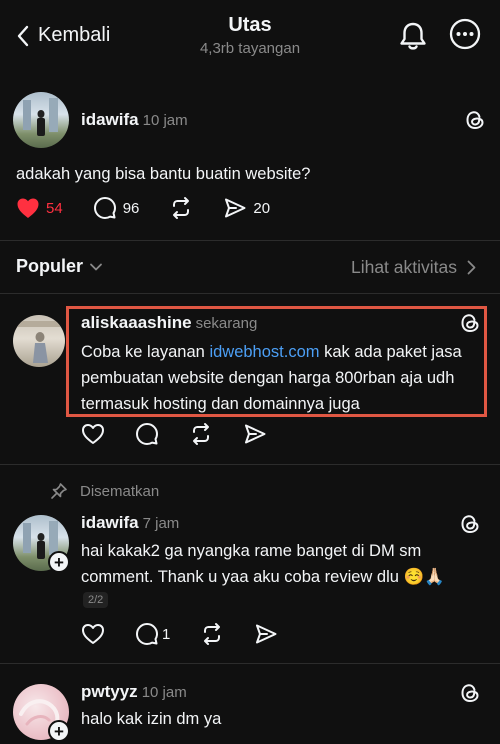 The height and width of the screenshot is (744, 500). Describe the element at coordinates (96, 267) in the screenshot. I see `chevron-down-icon` at that location.